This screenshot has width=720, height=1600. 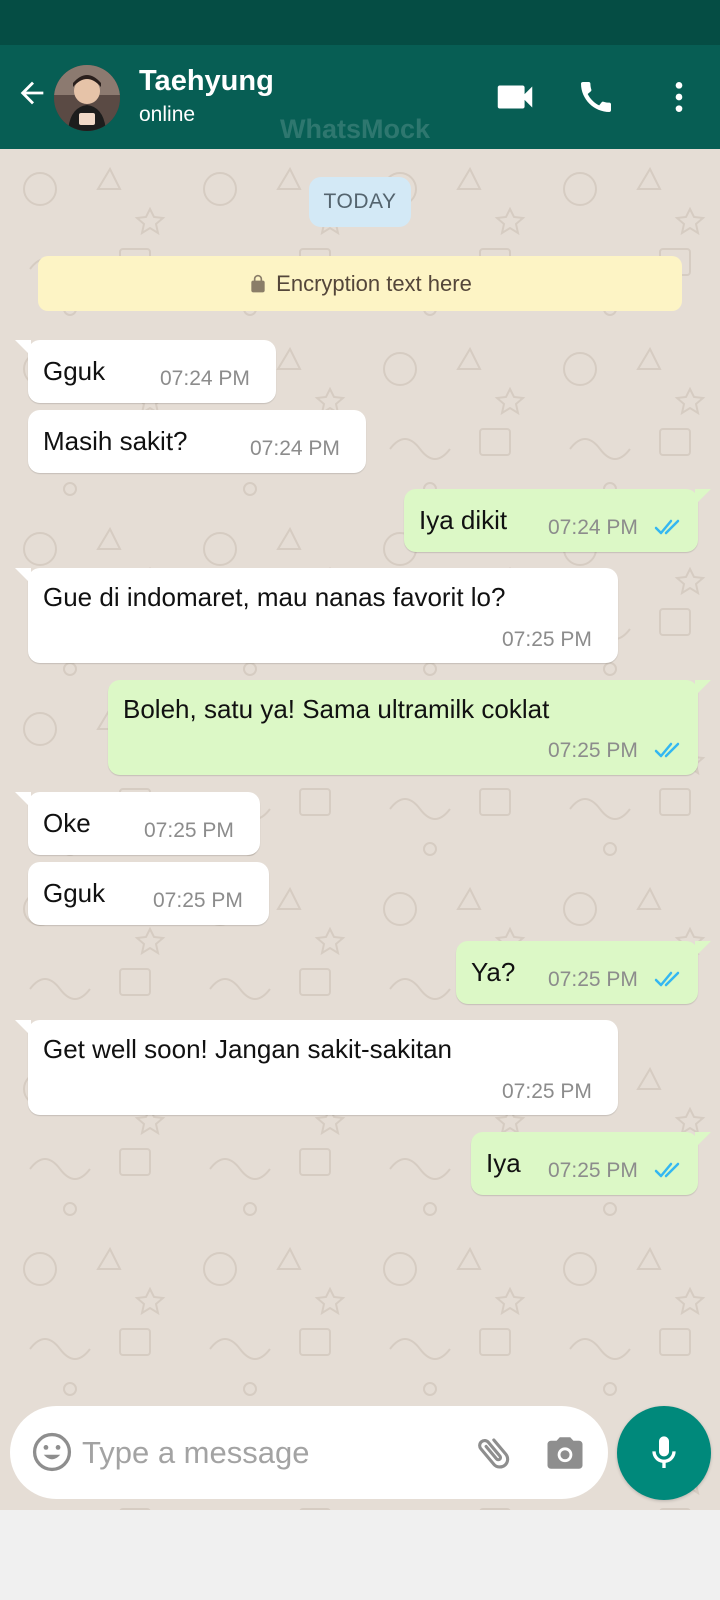 I want to click on camera-icon, so click(x=565, y=1453).